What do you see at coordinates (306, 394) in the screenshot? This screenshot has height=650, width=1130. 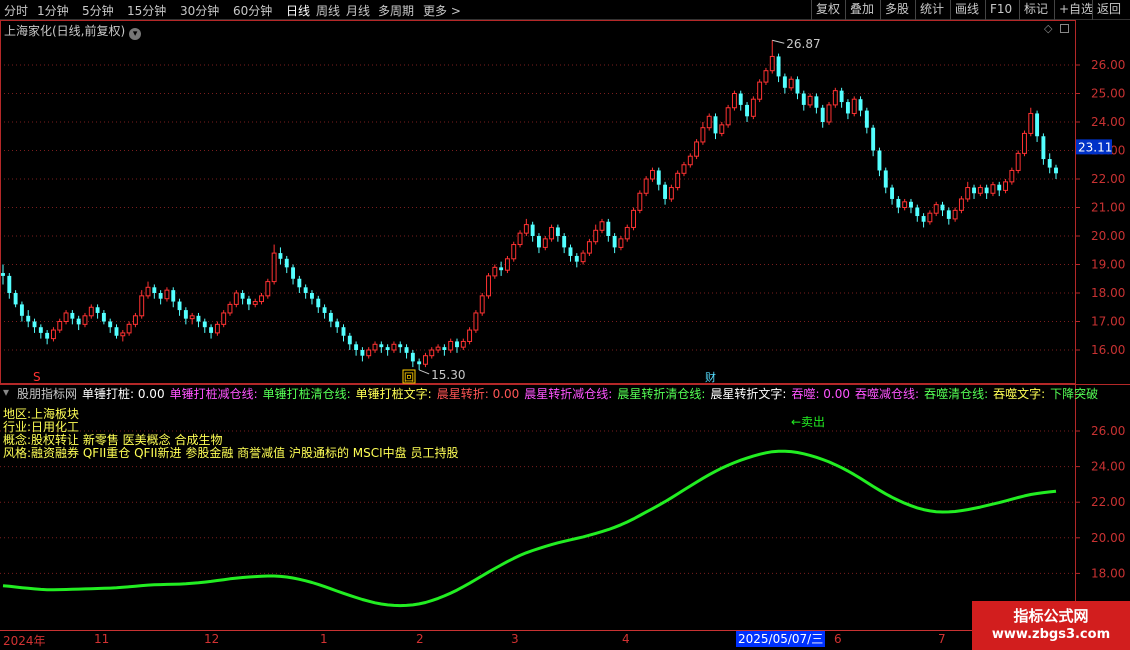 I see `indicator-value-label: 单锤打桩清仓线:` at bounding box center [306, 394].